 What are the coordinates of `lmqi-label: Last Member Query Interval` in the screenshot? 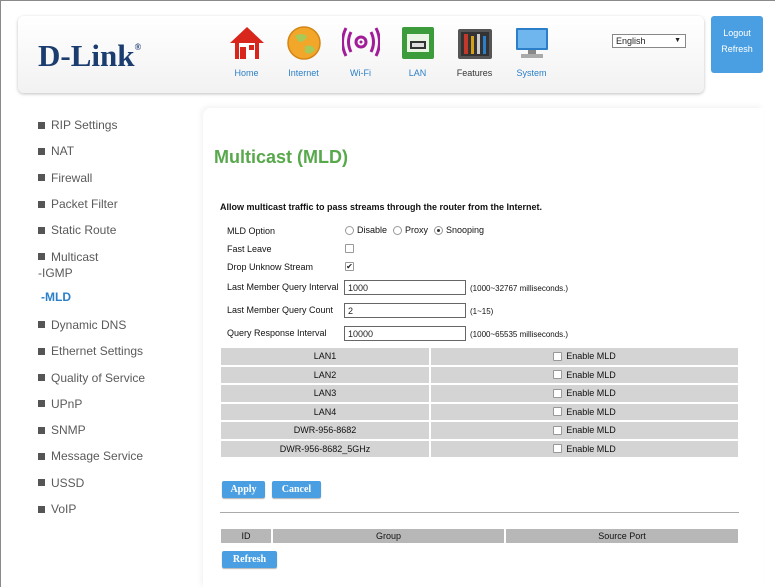 It's located at (283, 287).